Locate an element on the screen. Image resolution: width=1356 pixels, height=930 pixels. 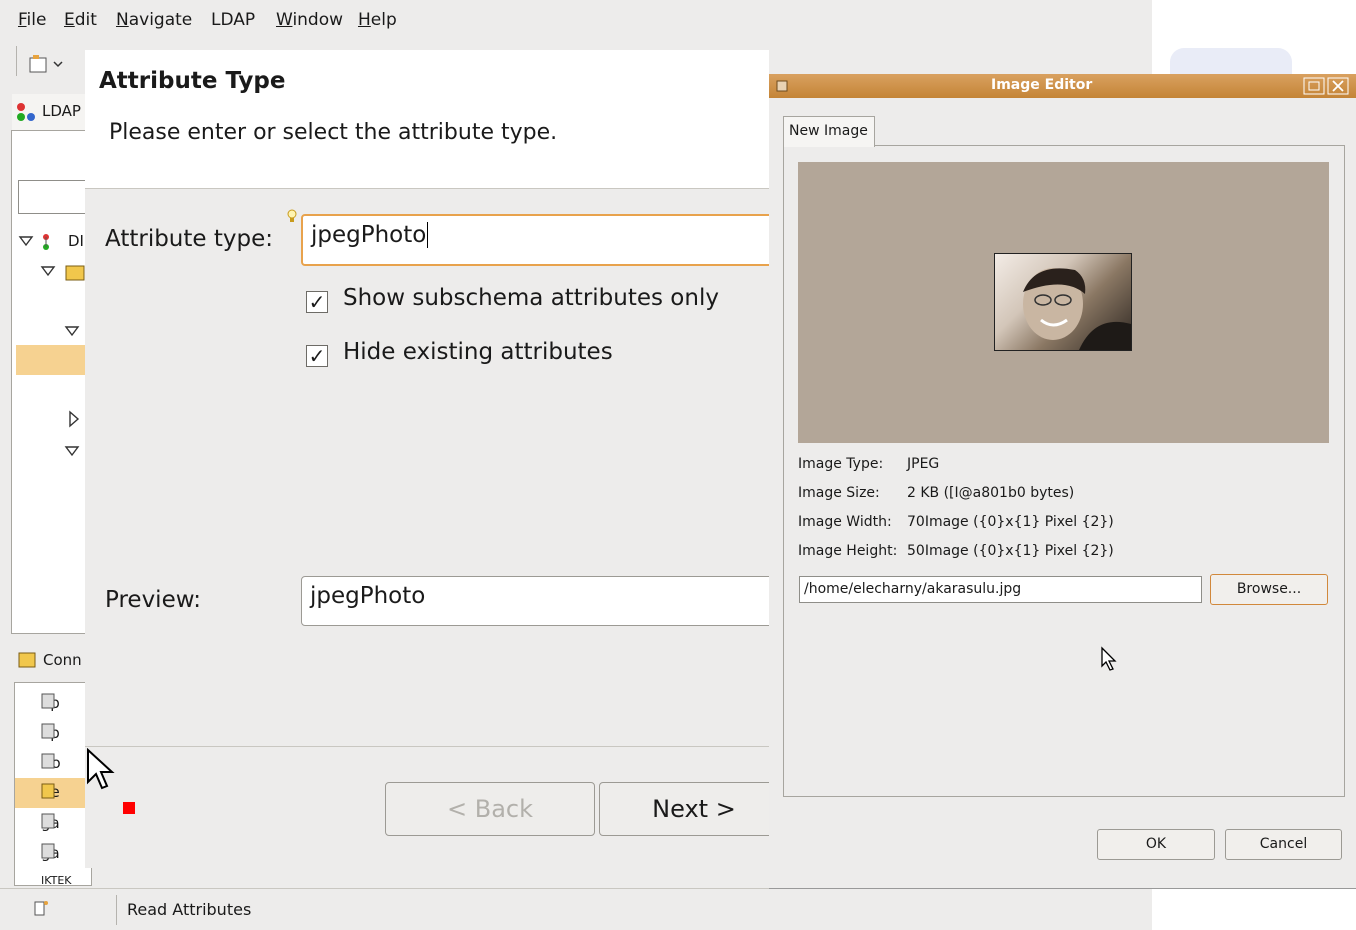
image-type-row: Image Type: JPEG is located at coordinates (869, 464).